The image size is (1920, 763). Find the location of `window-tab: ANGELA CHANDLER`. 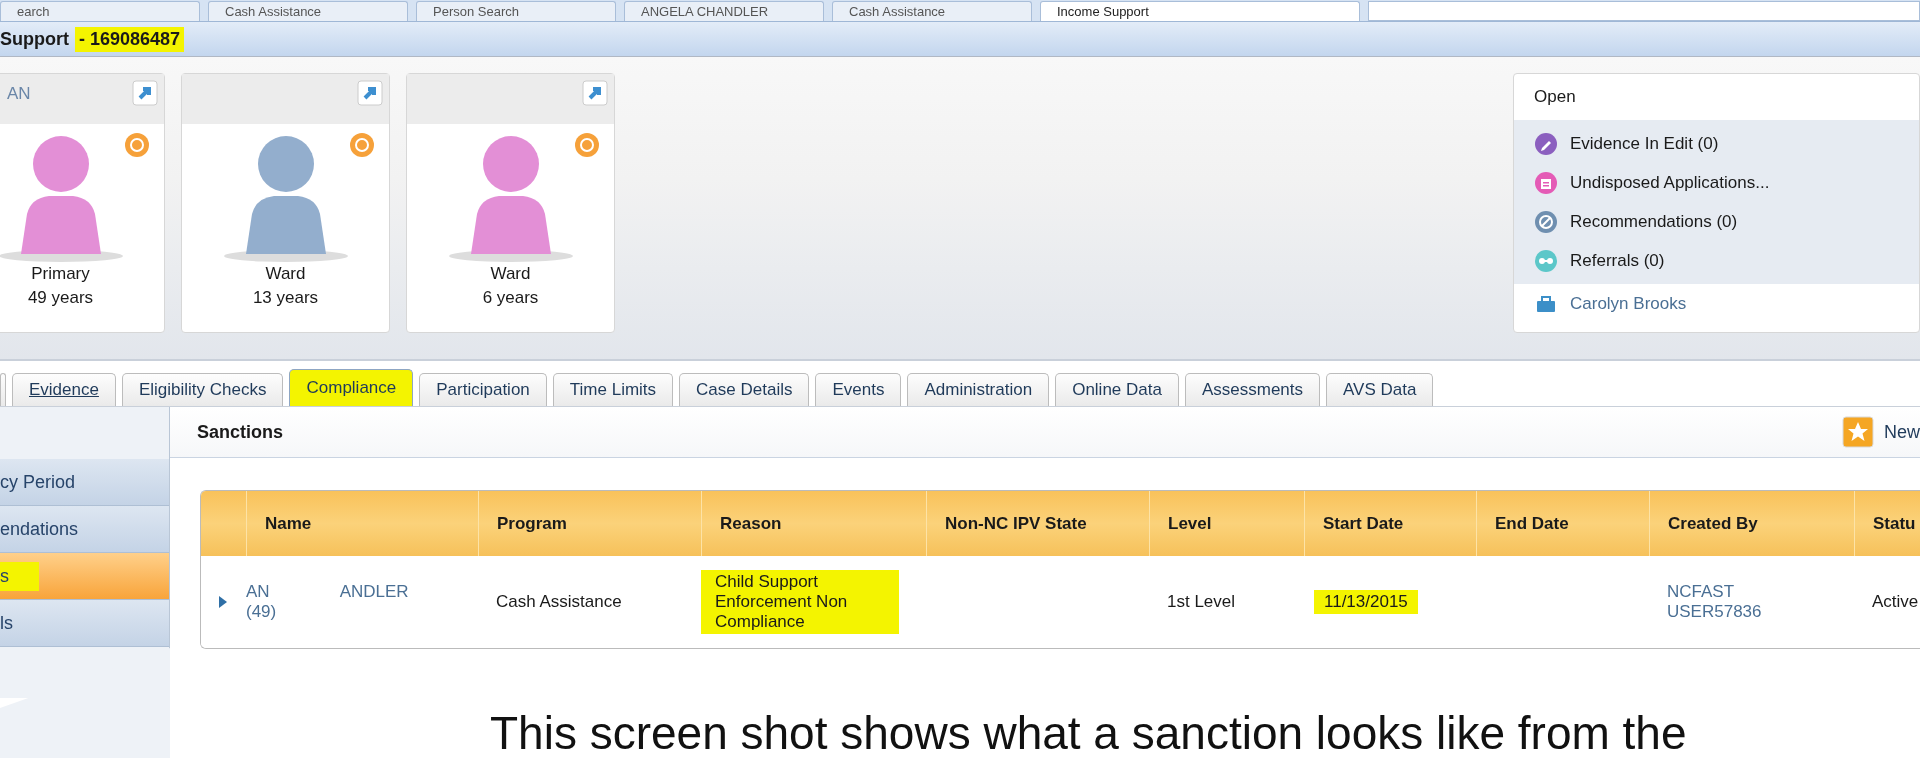

window-tab: ANGELA CHANDLER is located at coordinates (724, 11).